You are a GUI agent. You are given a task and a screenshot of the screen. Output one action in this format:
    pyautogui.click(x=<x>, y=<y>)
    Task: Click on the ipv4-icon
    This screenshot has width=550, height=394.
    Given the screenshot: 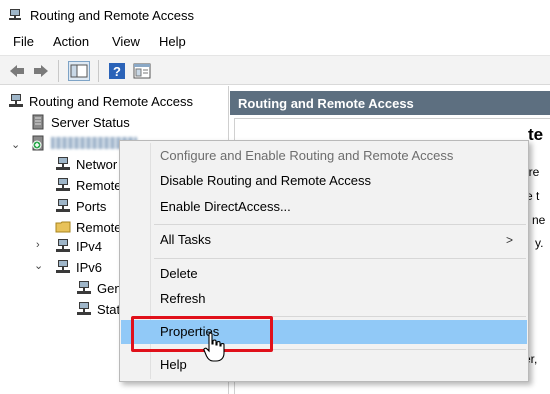 What is the action you would take?
    pyautogui.click(x=63, y=245)
    